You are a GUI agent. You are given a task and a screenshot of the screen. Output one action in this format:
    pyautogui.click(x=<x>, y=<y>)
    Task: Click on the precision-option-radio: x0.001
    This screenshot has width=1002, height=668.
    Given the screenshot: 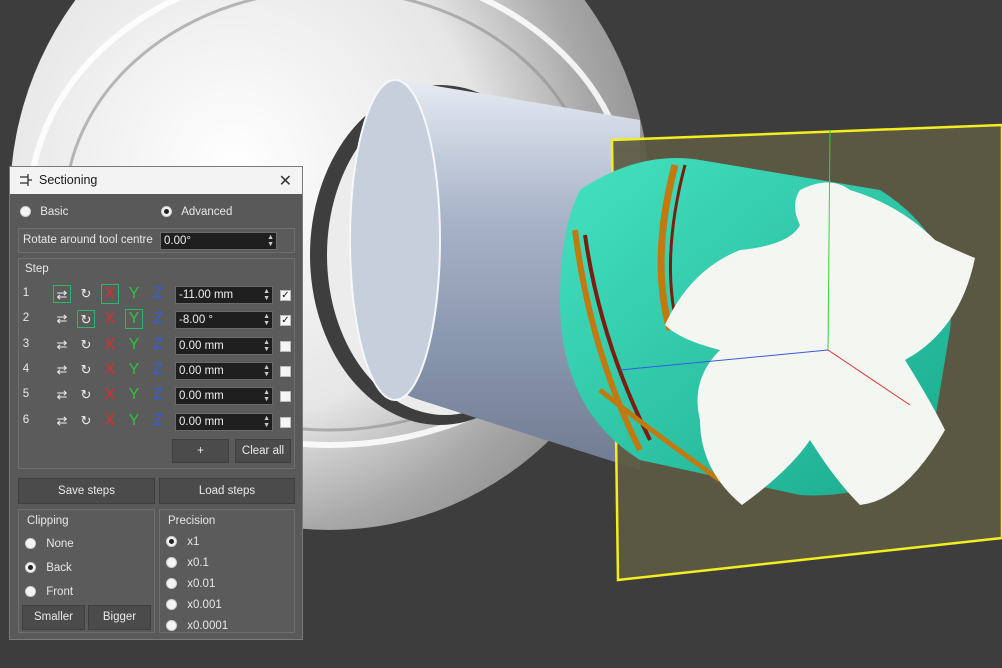 What is the action you would take?
    pyautogui.click(x=194, y=605)
    